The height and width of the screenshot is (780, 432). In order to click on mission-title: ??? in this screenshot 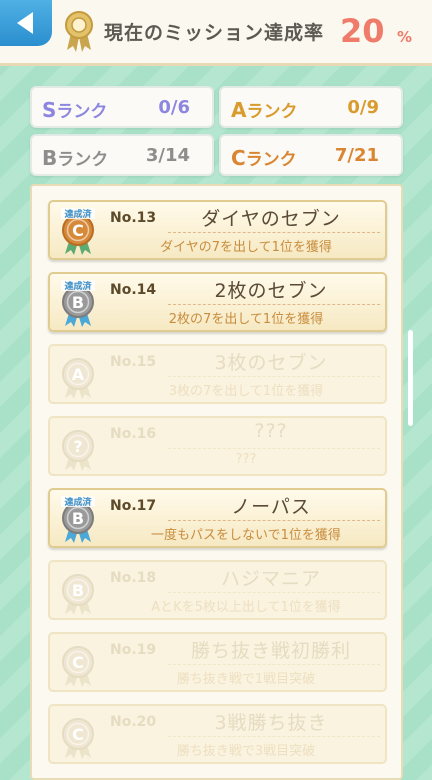, I will do `click(271, 431)`.